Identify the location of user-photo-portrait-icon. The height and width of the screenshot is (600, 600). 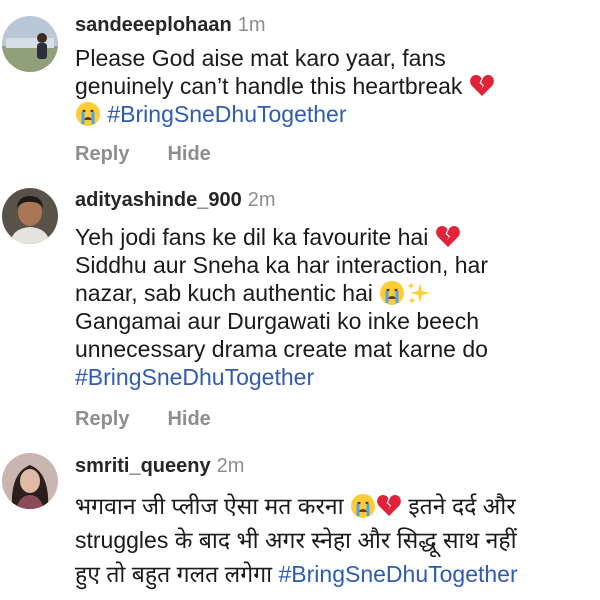
(30, 216).